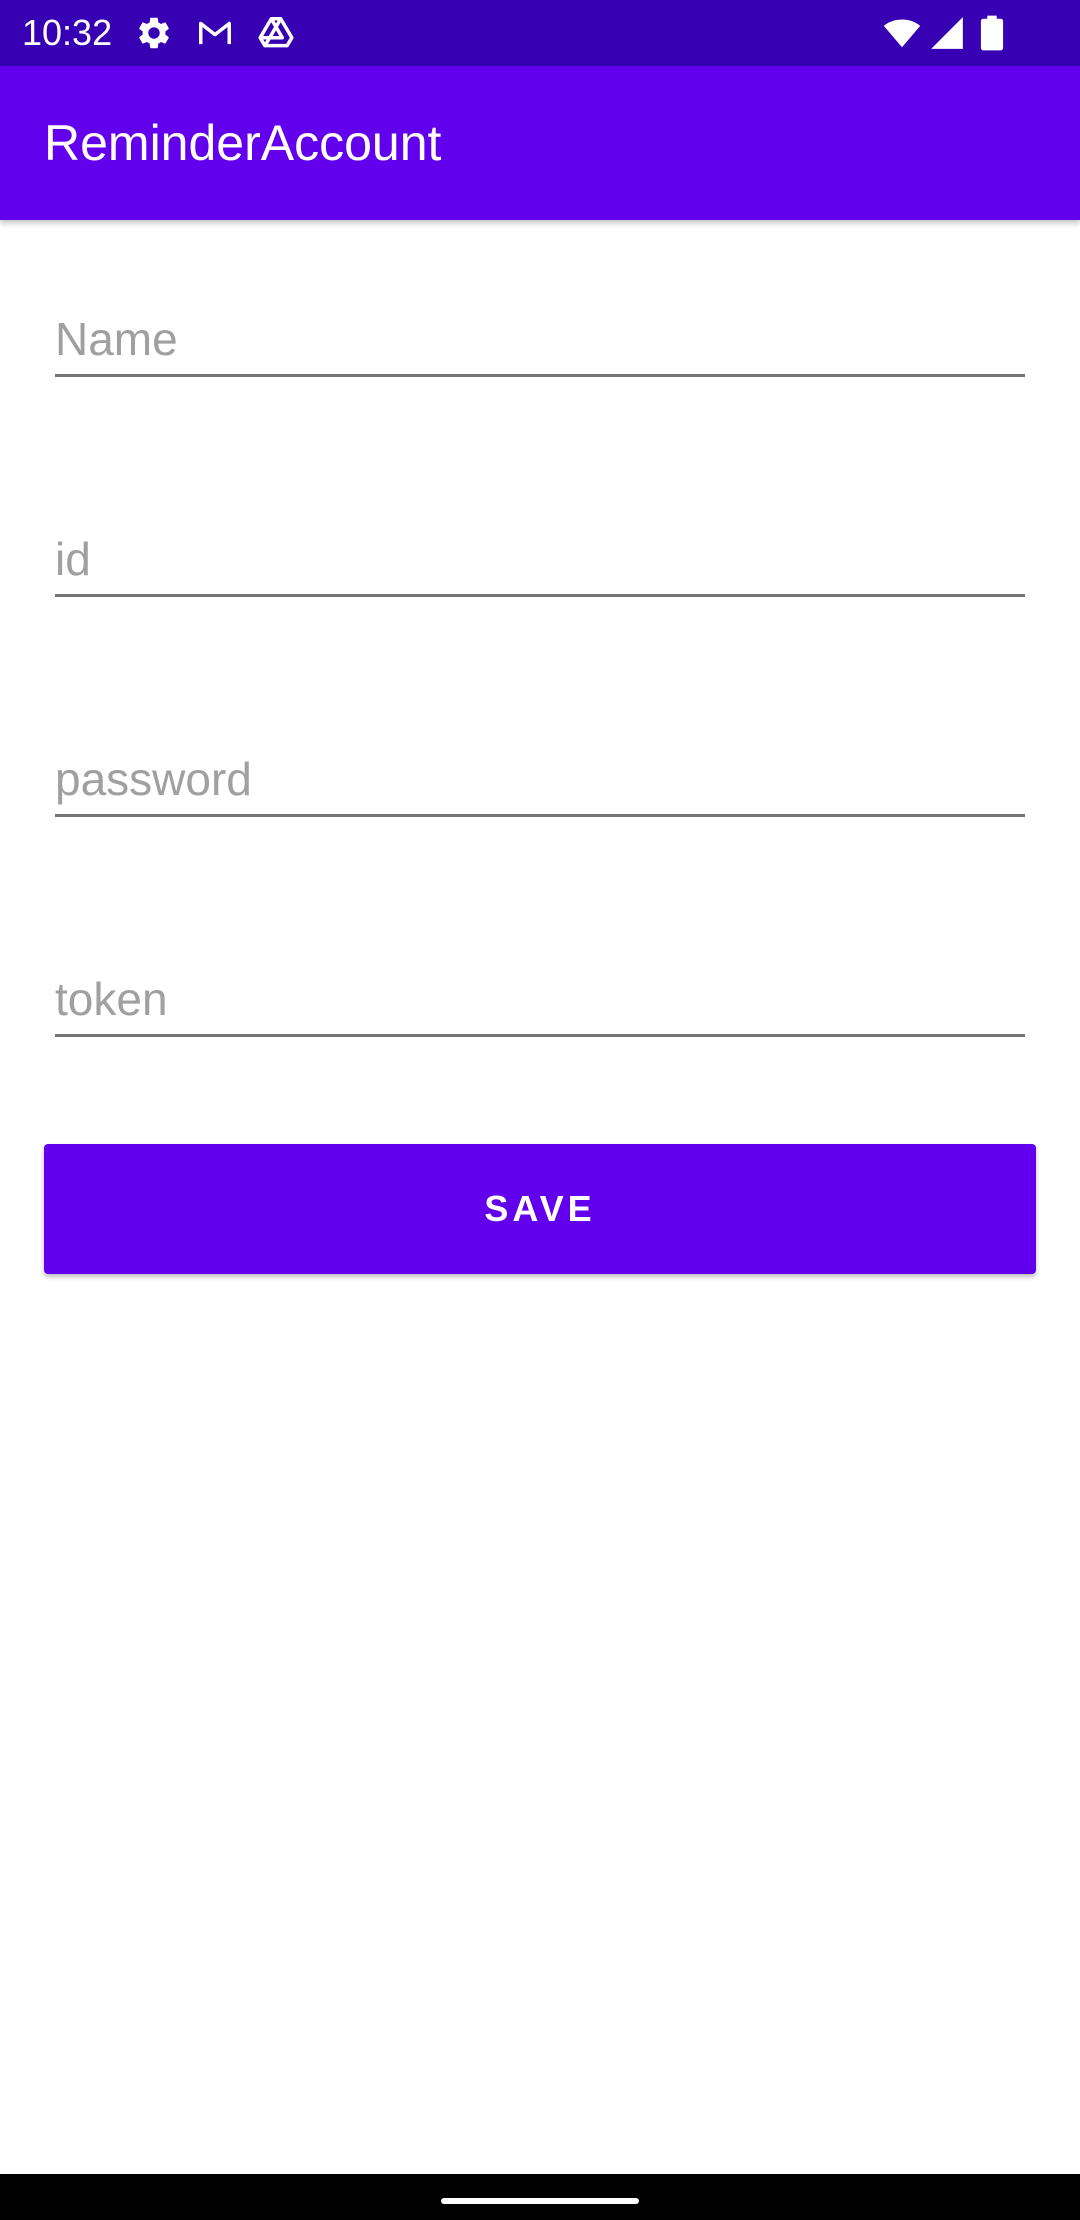 This screenshot has width=1080, height=2220. I want to click on navigation-bar, so click(540, 2197).